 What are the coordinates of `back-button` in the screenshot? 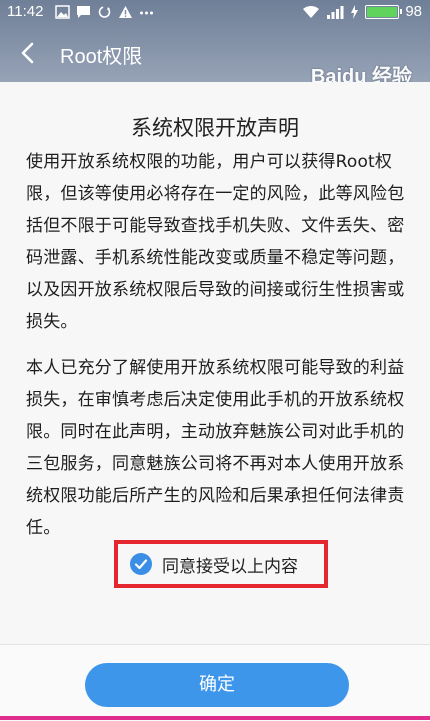 It's located at (29, 53).